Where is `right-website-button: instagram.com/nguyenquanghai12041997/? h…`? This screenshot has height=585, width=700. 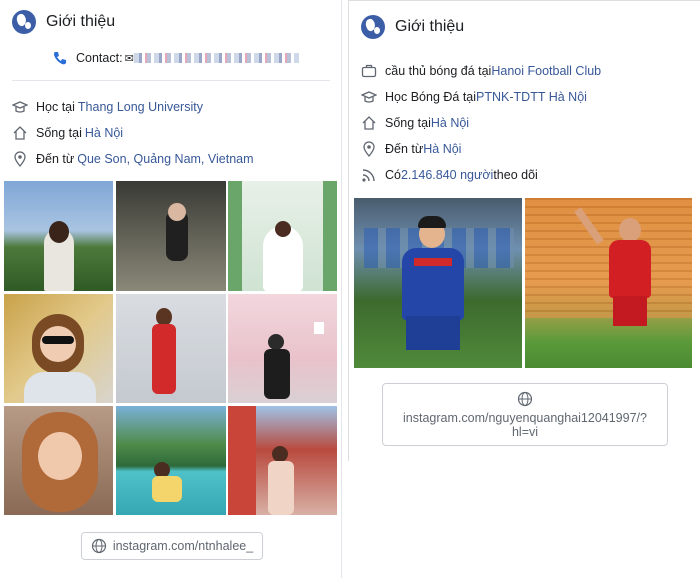
right-website-button: instagram.com/nguyenquanghai12041997/? h… is located at coordinates (525, 414).